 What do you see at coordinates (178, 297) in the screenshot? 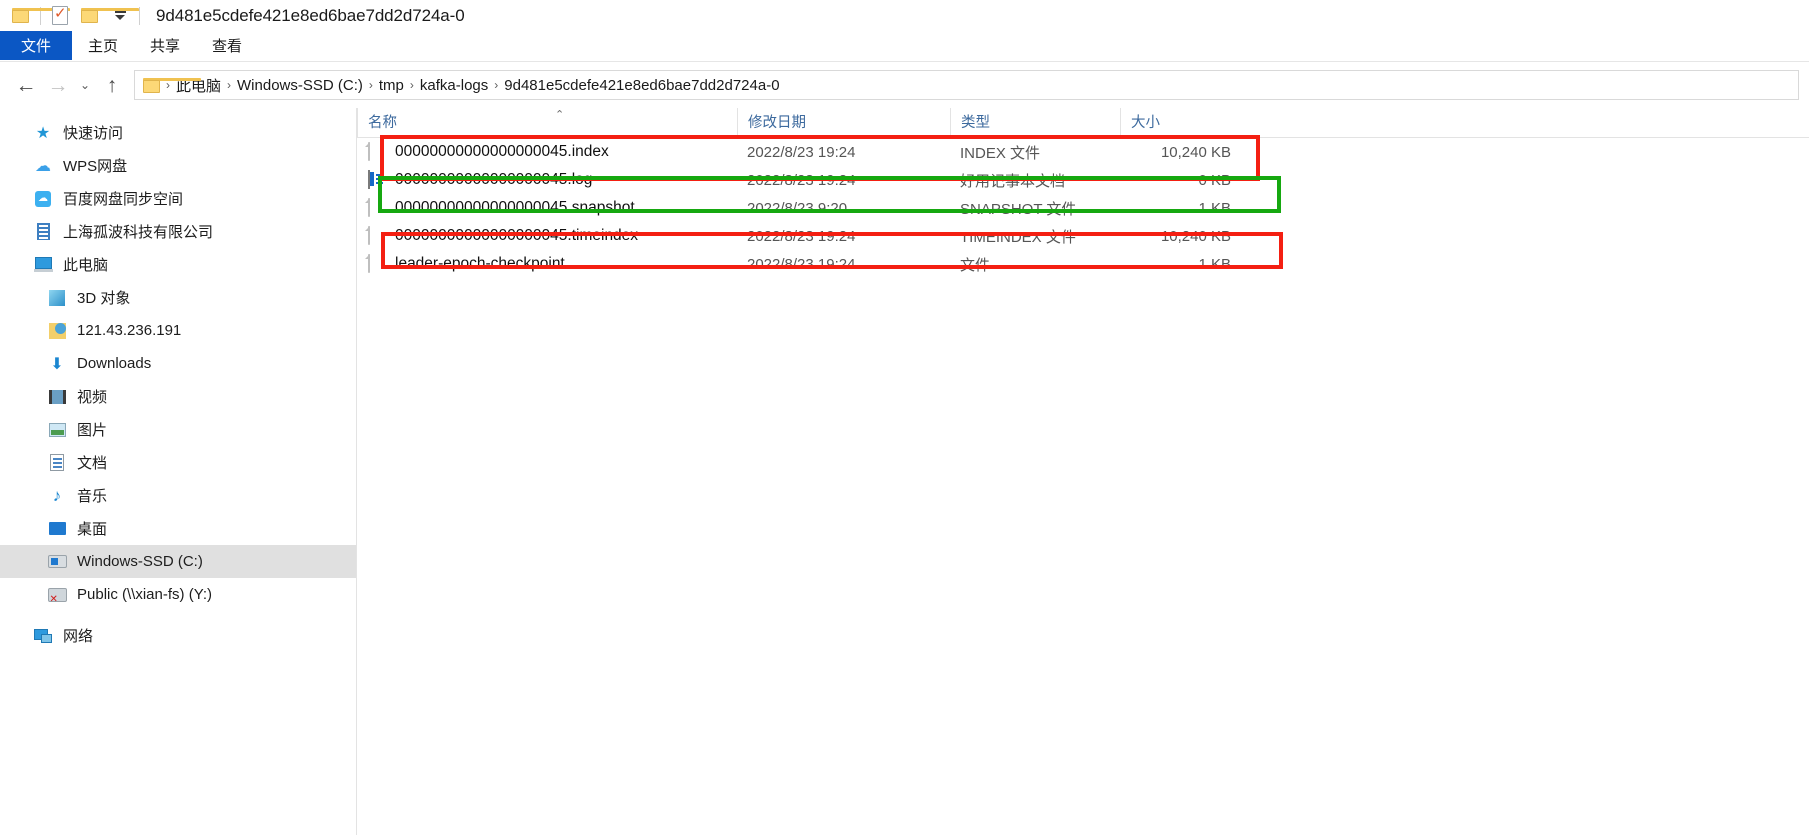
I see `sidebar-item-3d-objects: 3D 对象` at bounding box center [178, 297].